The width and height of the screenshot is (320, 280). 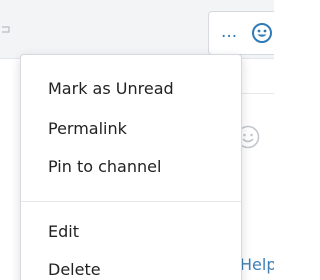 I want to click on menu-item-delete: Delete, so click(x=74, y=269).